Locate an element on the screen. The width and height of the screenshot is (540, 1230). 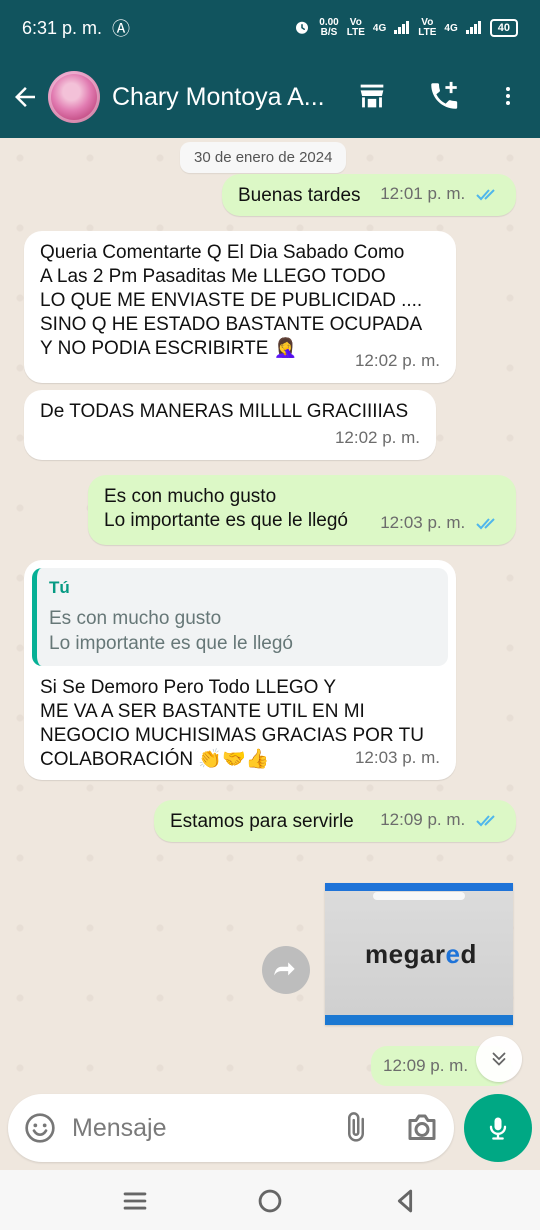
image-search-bar is located at coordinates (419, 896).